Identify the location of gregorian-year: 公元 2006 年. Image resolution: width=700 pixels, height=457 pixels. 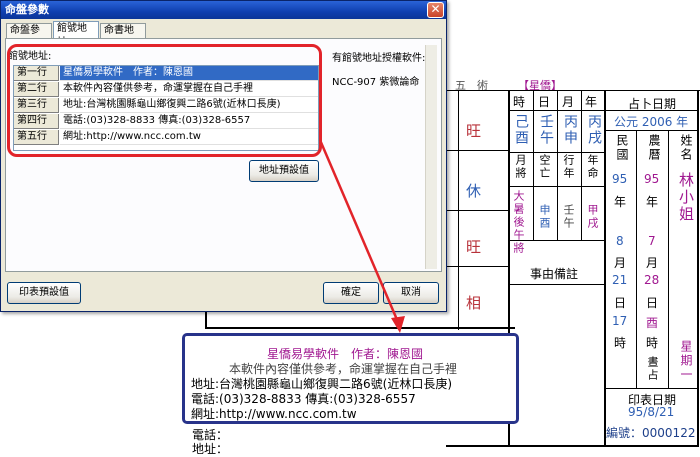
(651, 122).